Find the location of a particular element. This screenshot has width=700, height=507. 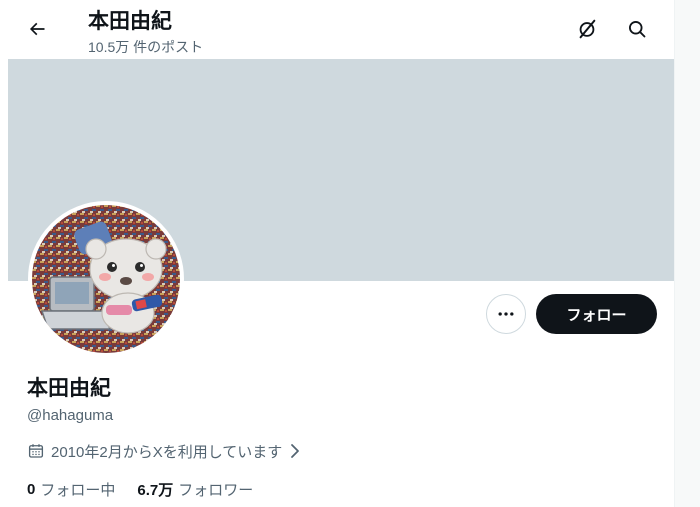

back-arrow-icon is located at coordinates (37, 29).